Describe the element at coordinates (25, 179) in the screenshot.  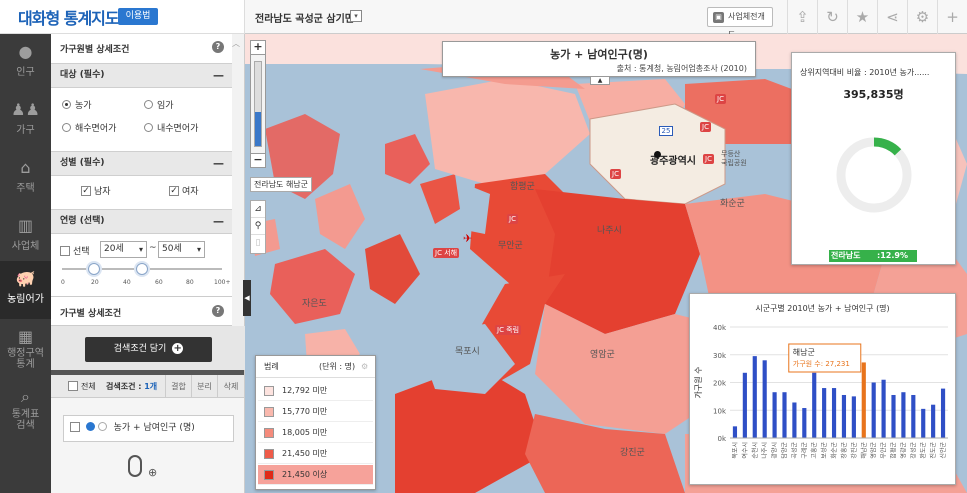
I see `menu-item-housing: ⌂ 주택` at that location.